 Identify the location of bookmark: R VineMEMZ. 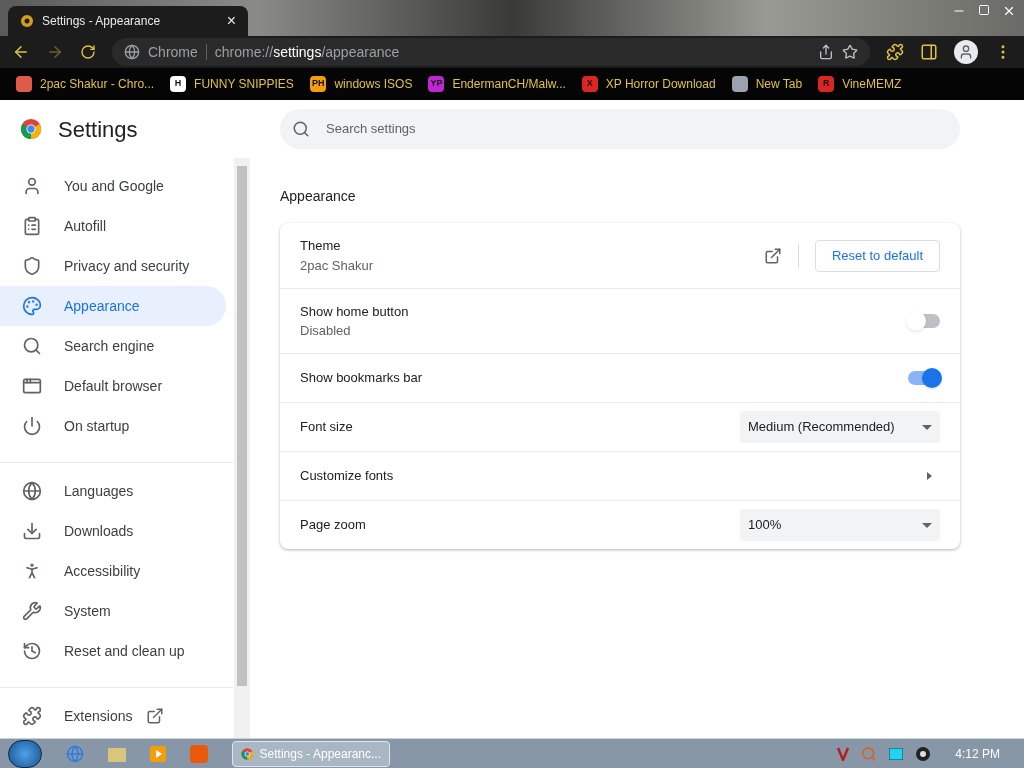
(860, 84).